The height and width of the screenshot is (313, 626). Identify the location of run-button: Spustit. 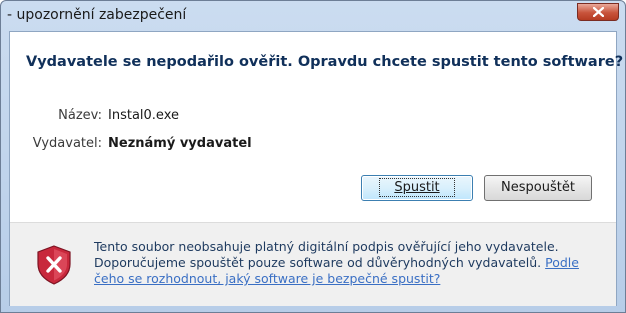
(417, 188).